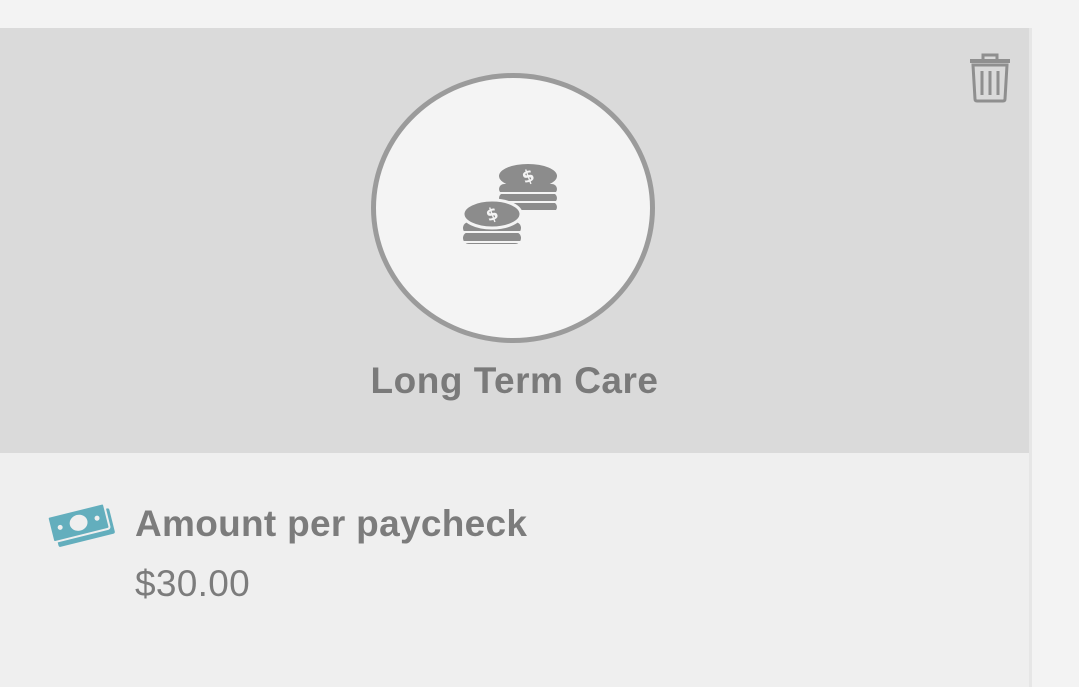 The width and height of the screenshot is (1079, 687). What do you see at coordinates (1054, 357) in the screenshot?
I see `right-gutter` at bounding box center [1054, 357].